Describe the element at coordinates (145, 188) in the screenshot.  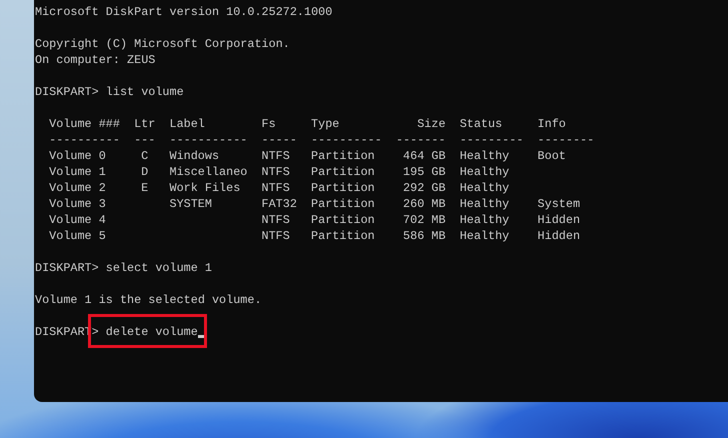
I see `table-cell-text: E` at that location.